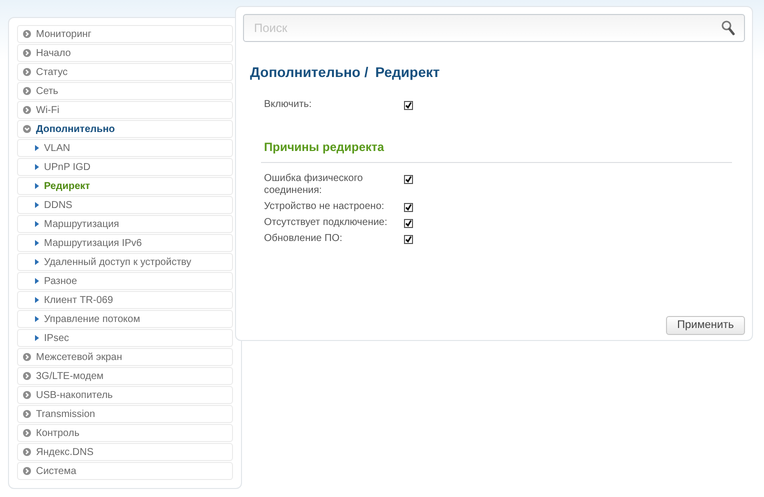 Image resolution: width=764 pixels, height=497 pixels. I want to click on collapse-icon, so click(27, 129).